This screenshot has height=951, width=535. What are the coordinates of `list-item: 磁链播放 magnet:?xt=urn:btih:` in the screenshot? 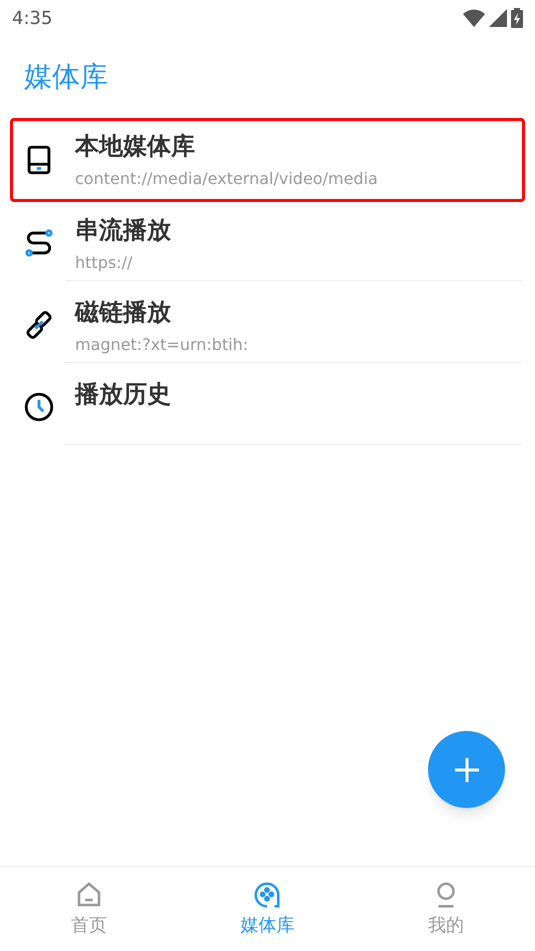 It's located at (267, 325).